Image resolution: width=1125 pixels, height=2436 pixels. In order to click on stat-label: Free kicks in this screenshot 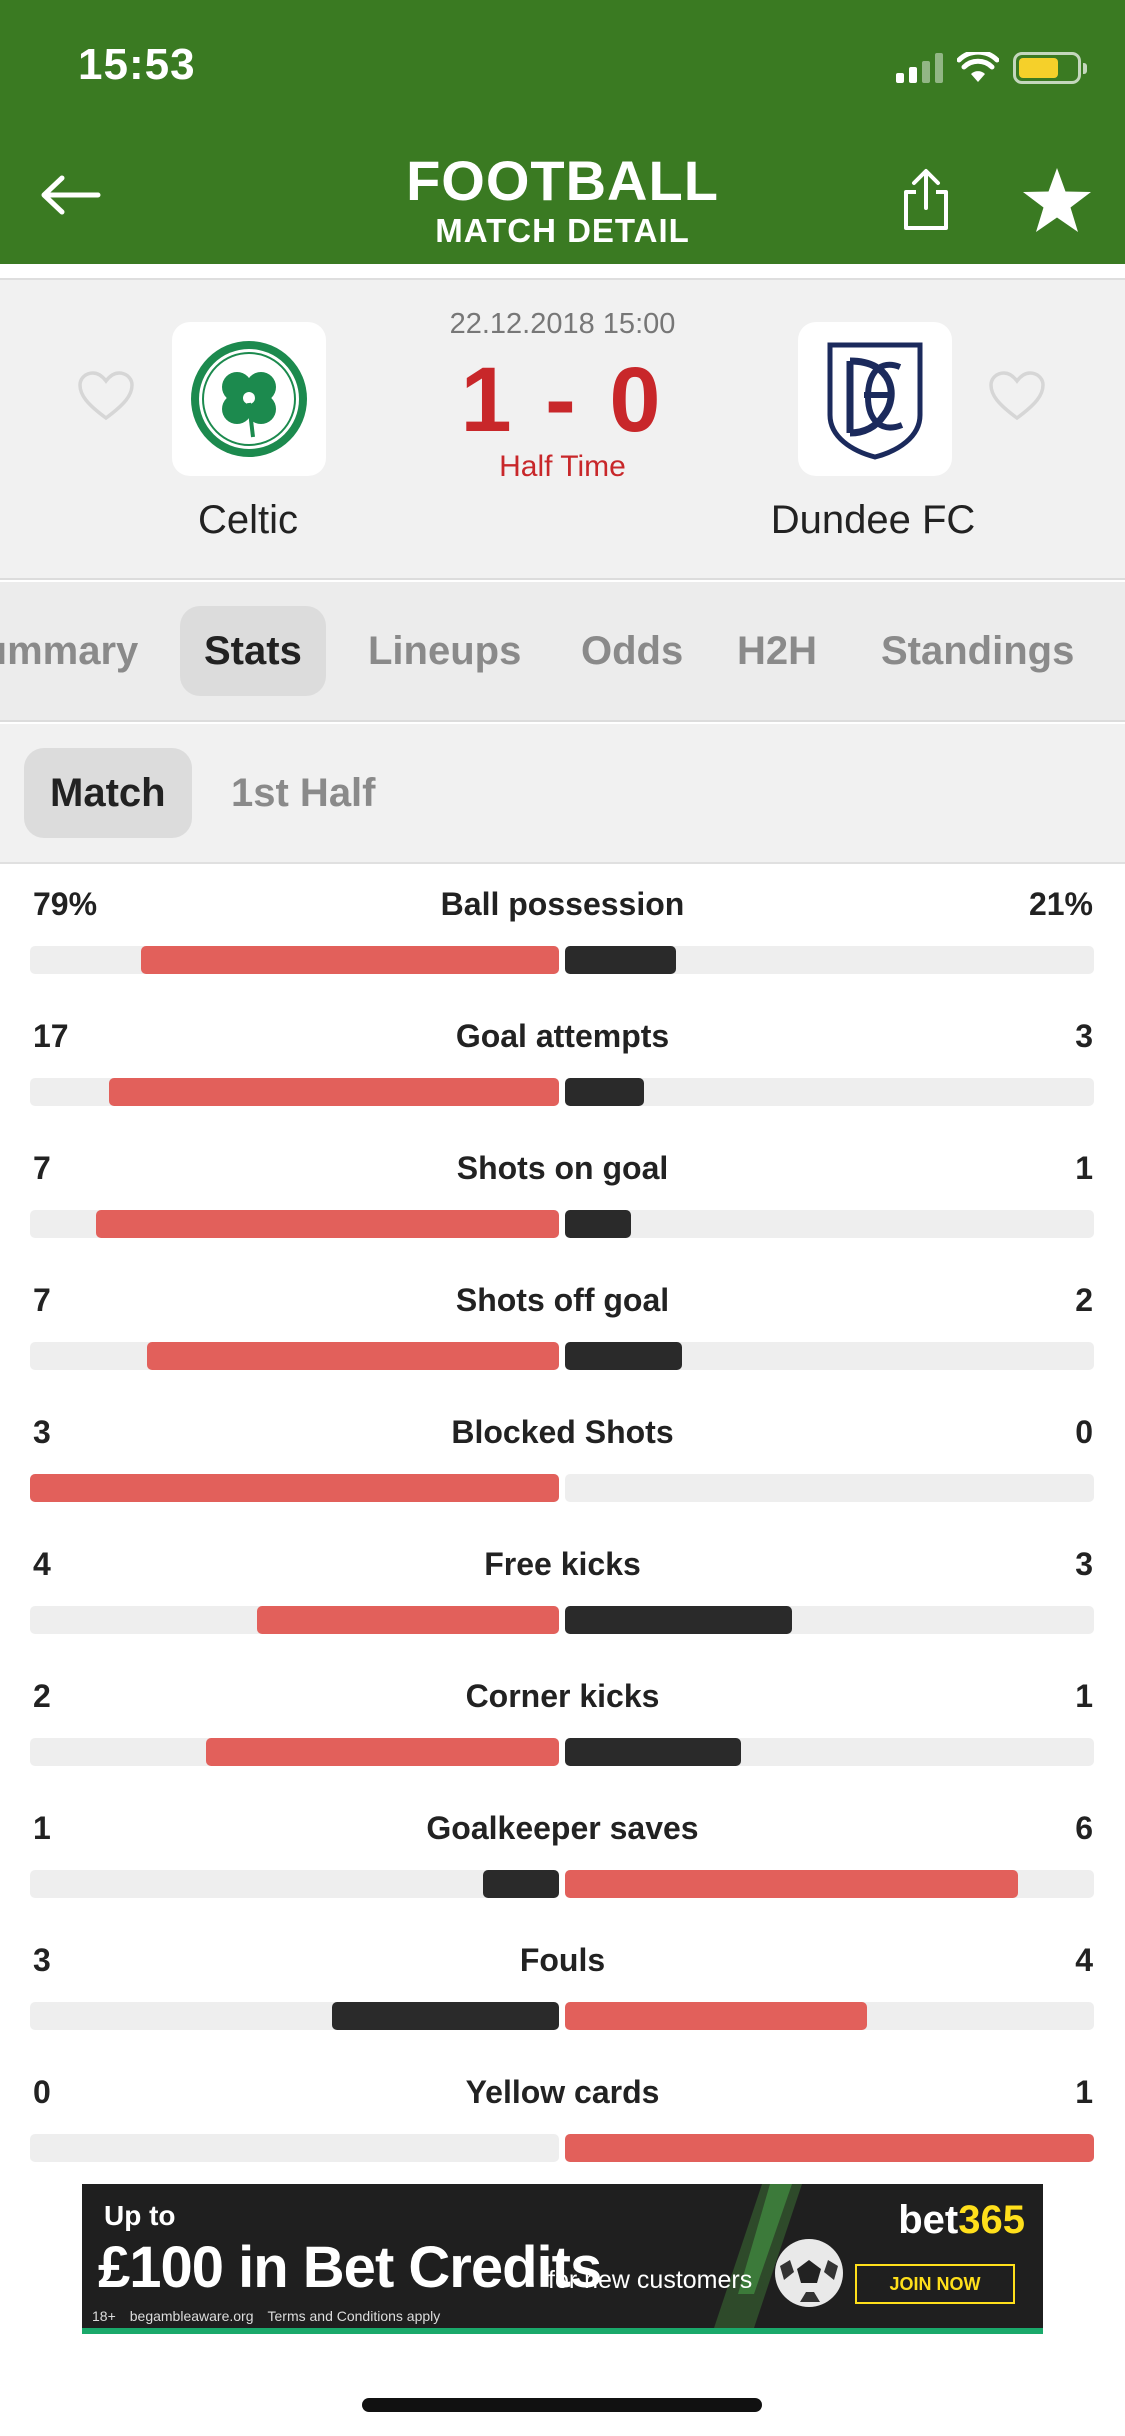, I will do `click(562, 1564)`.